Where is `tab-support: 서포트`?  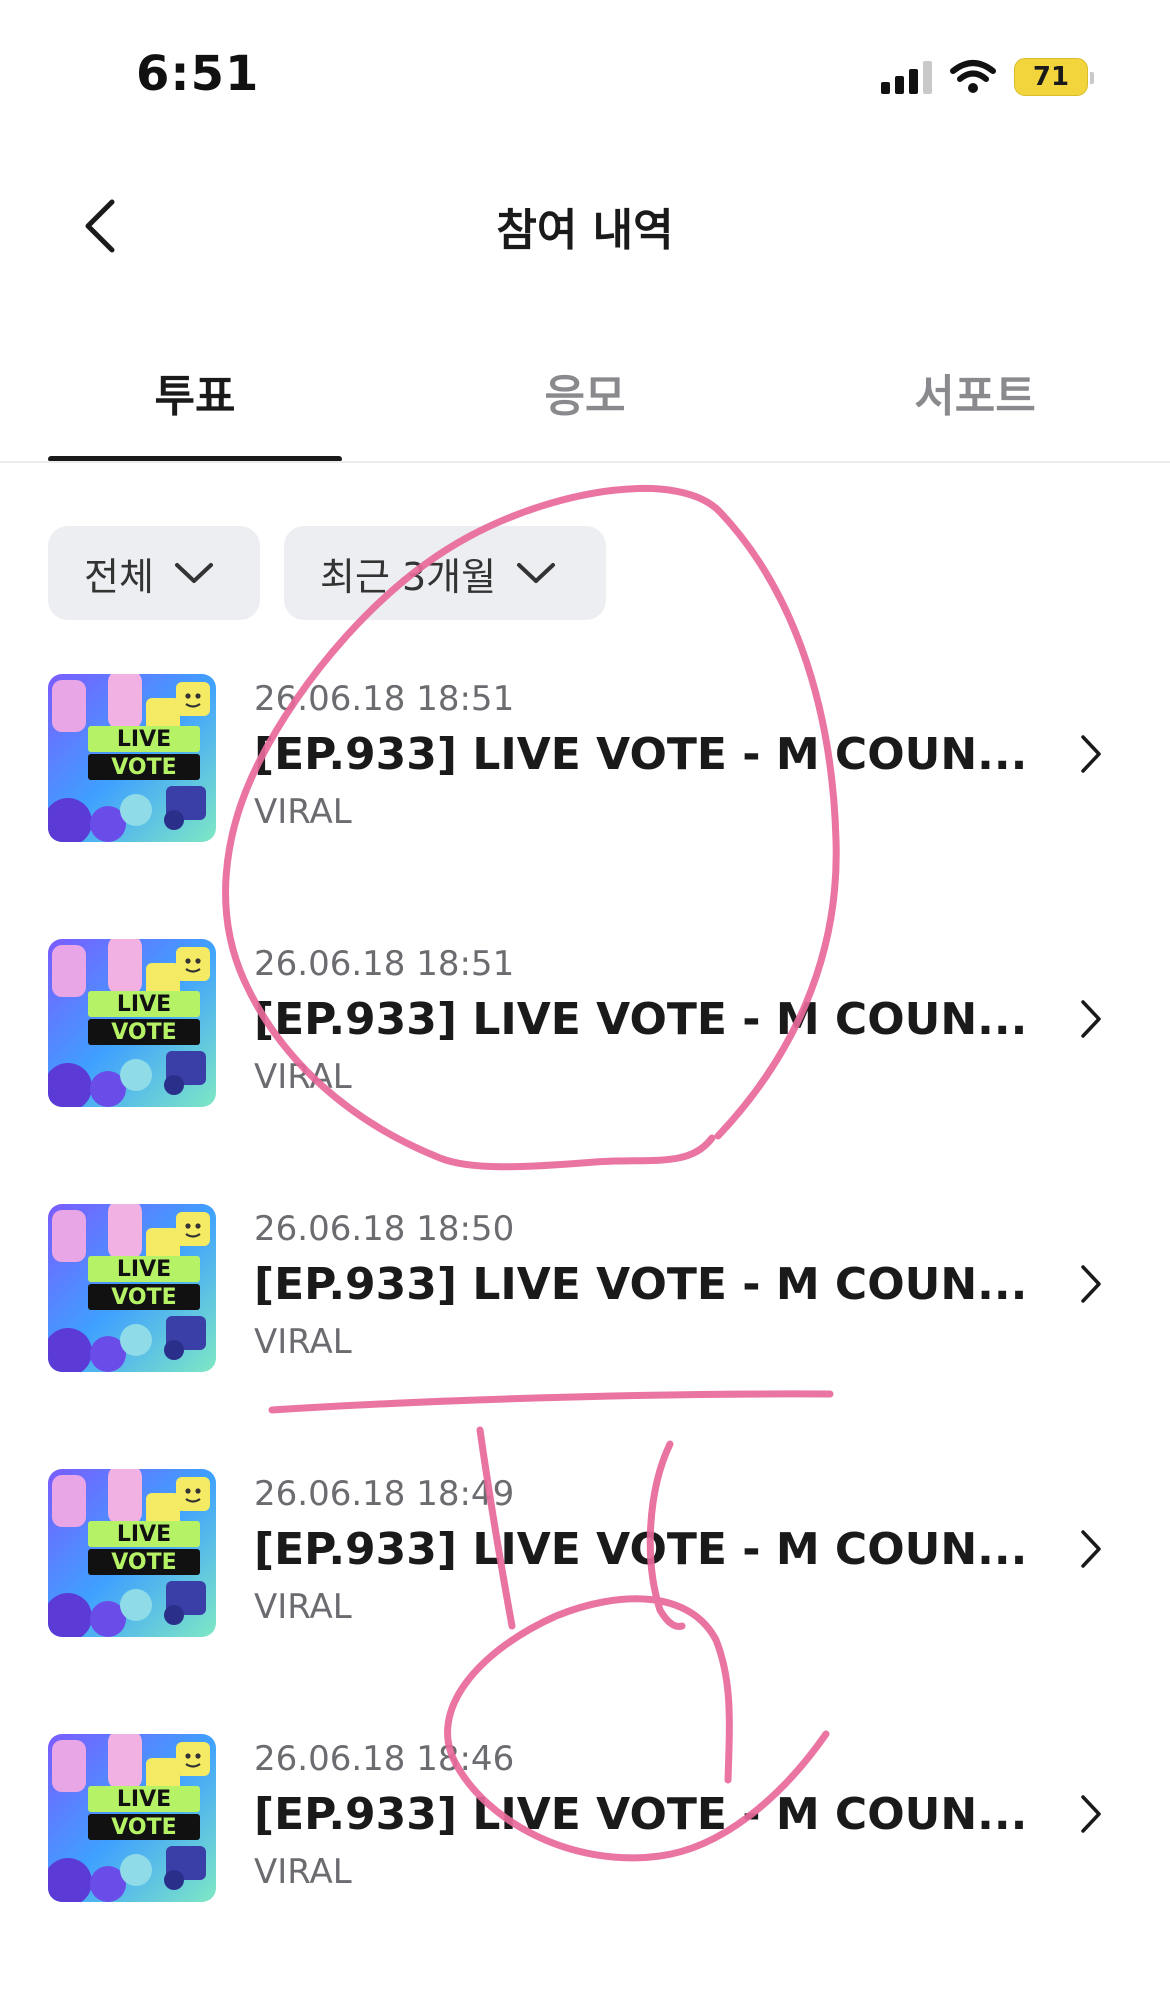
tab-support: 서포트 is located at coordinates (975, 401).